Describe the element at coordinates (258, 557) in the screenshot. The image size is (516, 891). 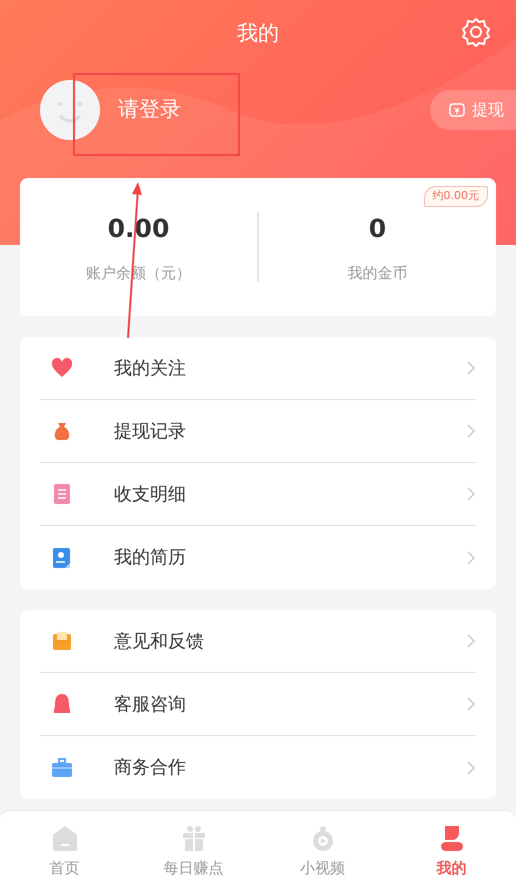
I see `menu-item: 我的简历` at that location.